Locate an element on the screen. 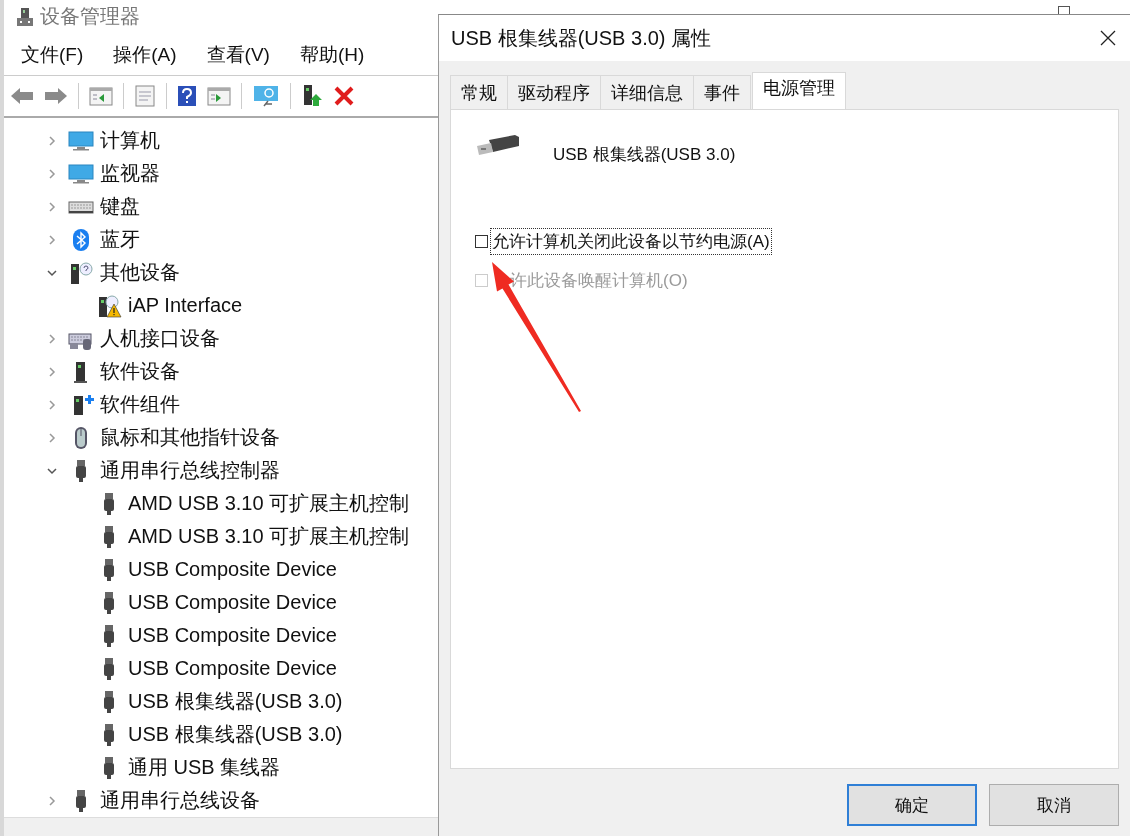 This screenshot has width=1130, height=836. tree-item: 通用 USB 集线器 is located at coordinates (204, 768).